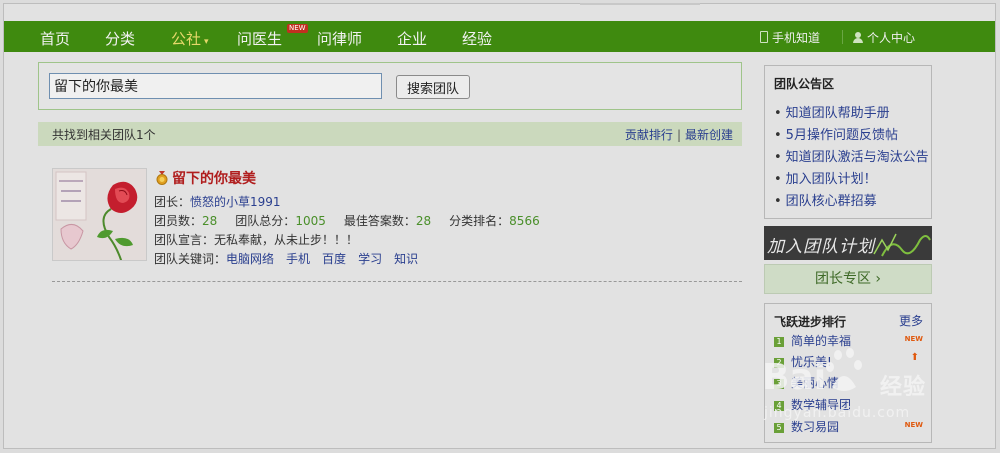 Image resolution: width=1000 pixels, height=453 pixels. Describe the element at coordinates (914, 357) in the screenshot. I see `arrow-up-icon: ⬆` at that location.